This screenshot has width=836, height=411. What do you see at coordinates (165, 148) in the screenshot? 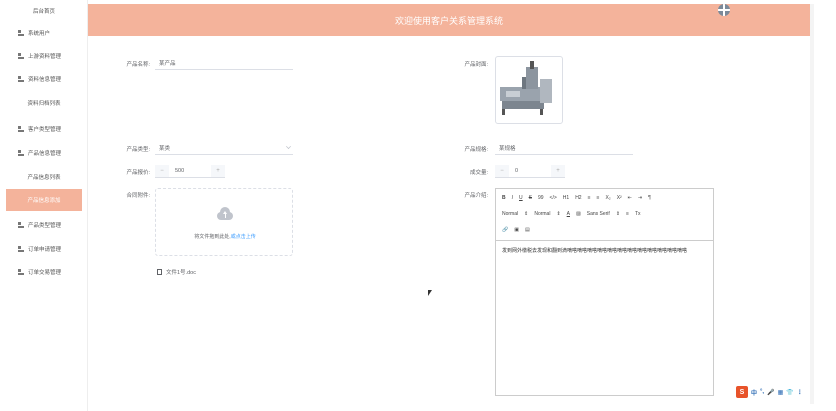
I see `product-type-value: 某类` at bounding box center [165, 148].